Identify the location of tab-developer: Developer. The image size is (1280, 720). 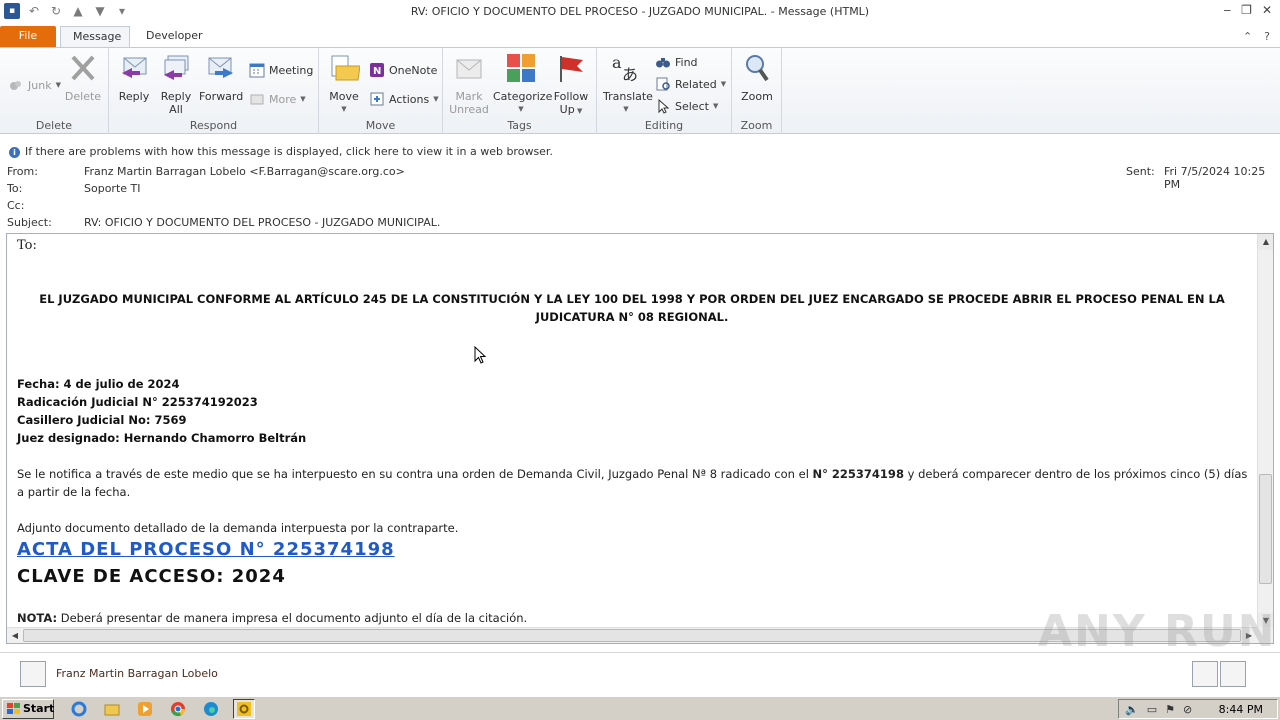
(172, 37).